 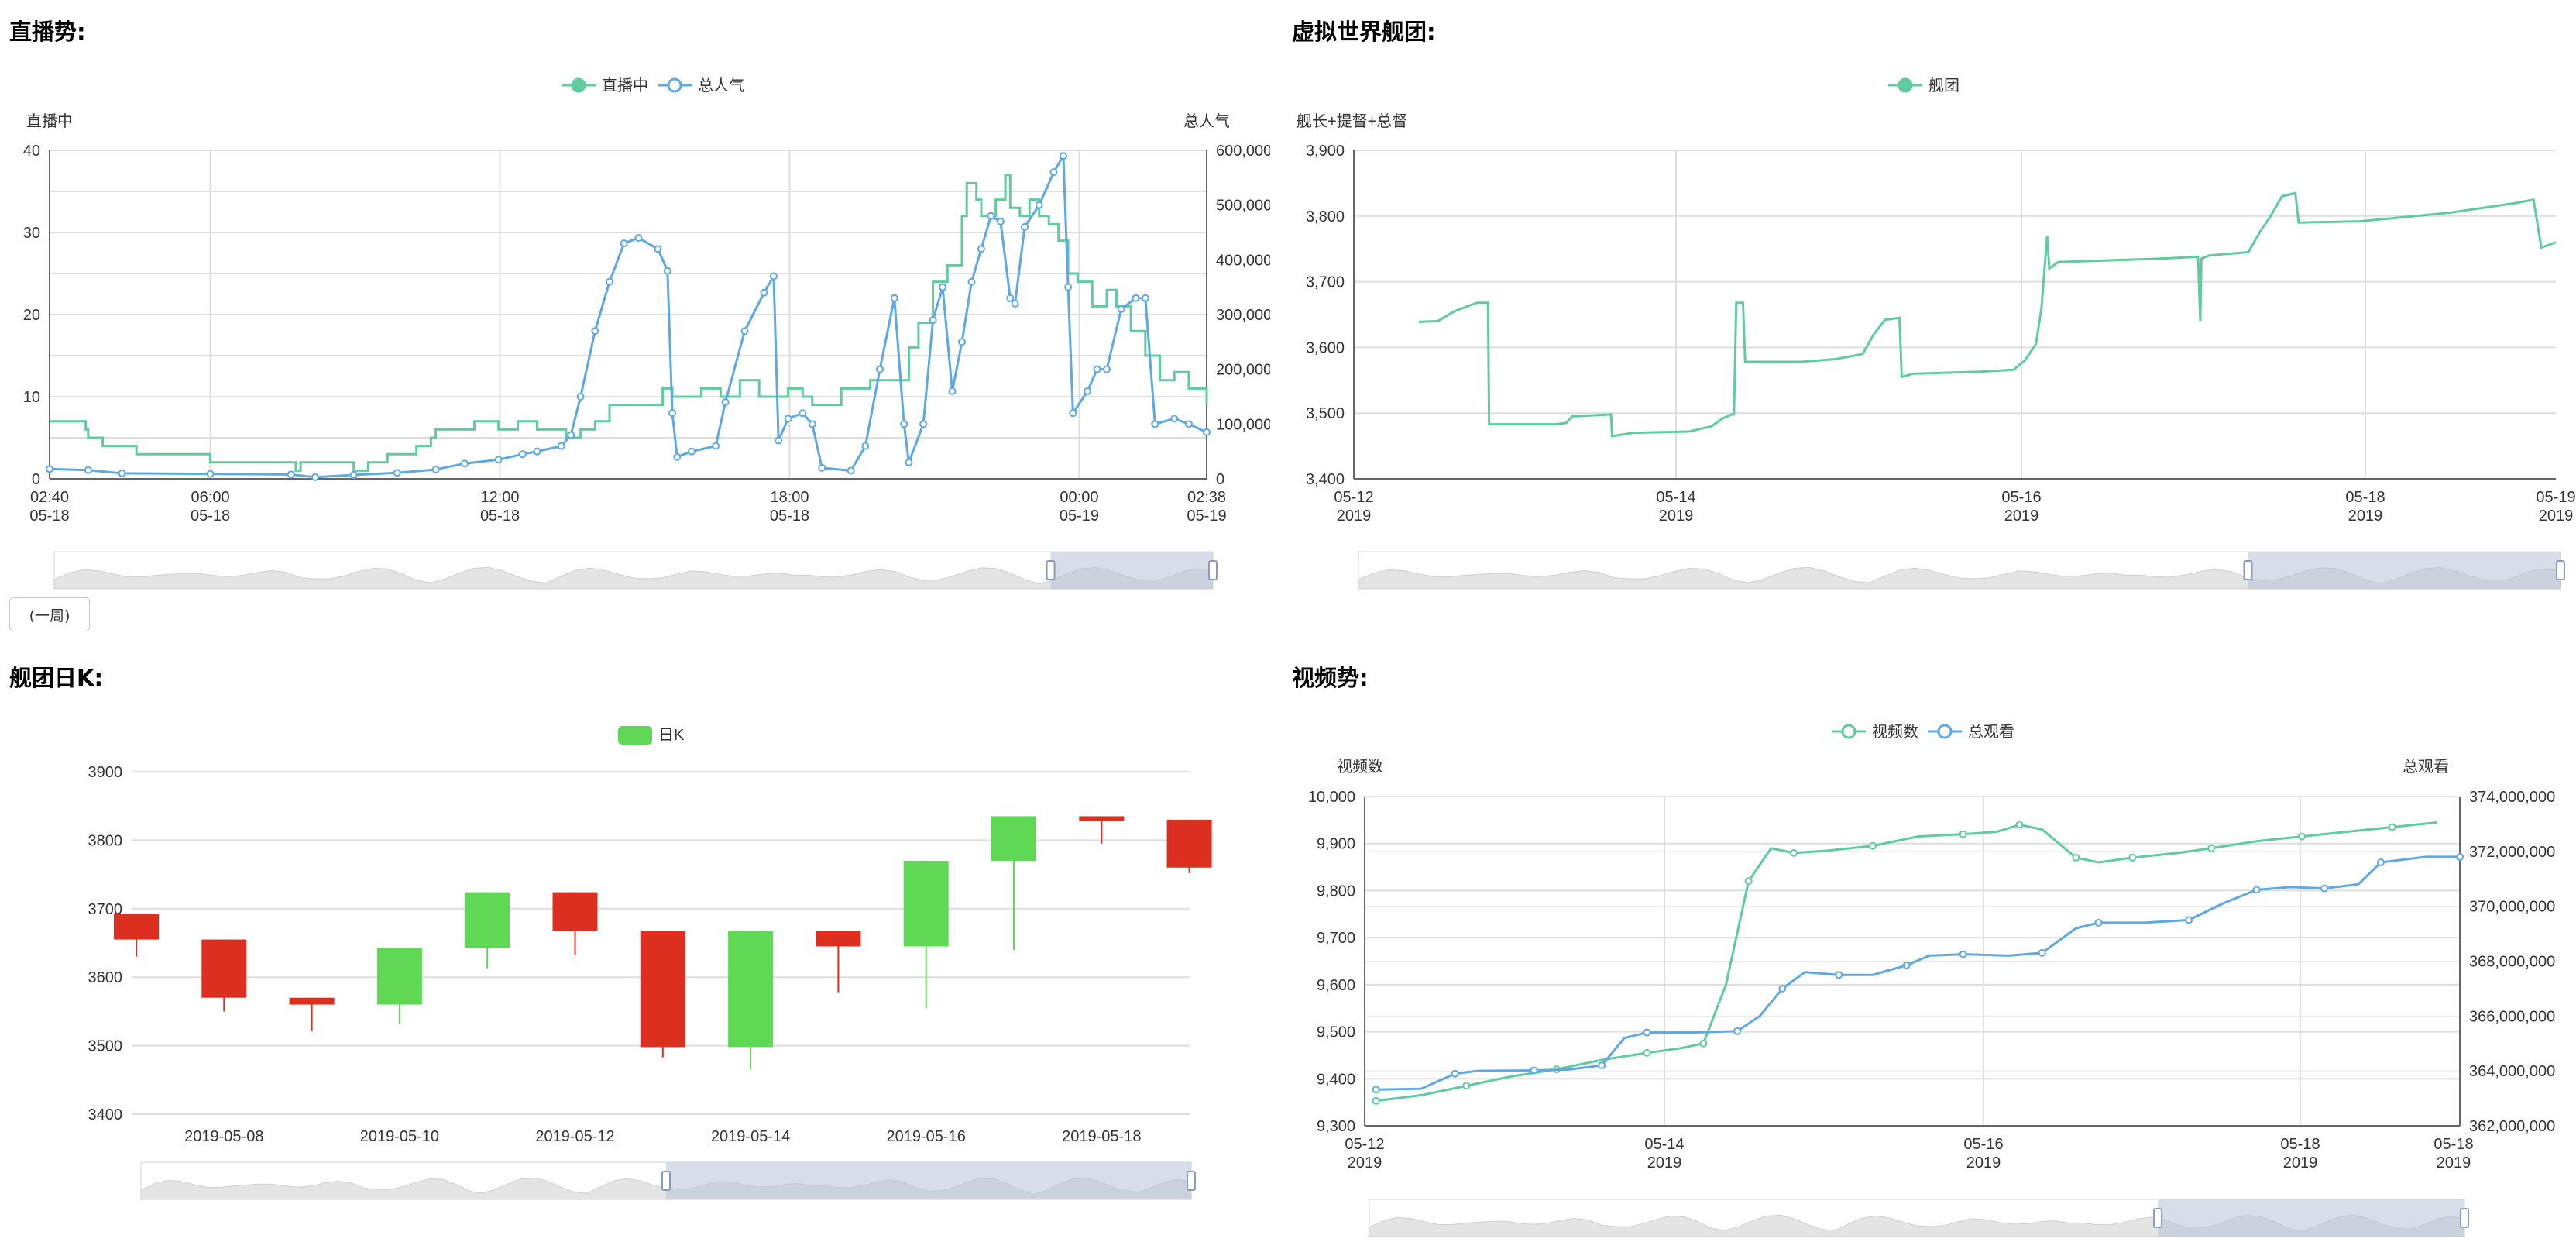 What do you see at coordinates (1987, 314) in the screenshot?
I see `series-guard` at bounding box center [1987, 314].